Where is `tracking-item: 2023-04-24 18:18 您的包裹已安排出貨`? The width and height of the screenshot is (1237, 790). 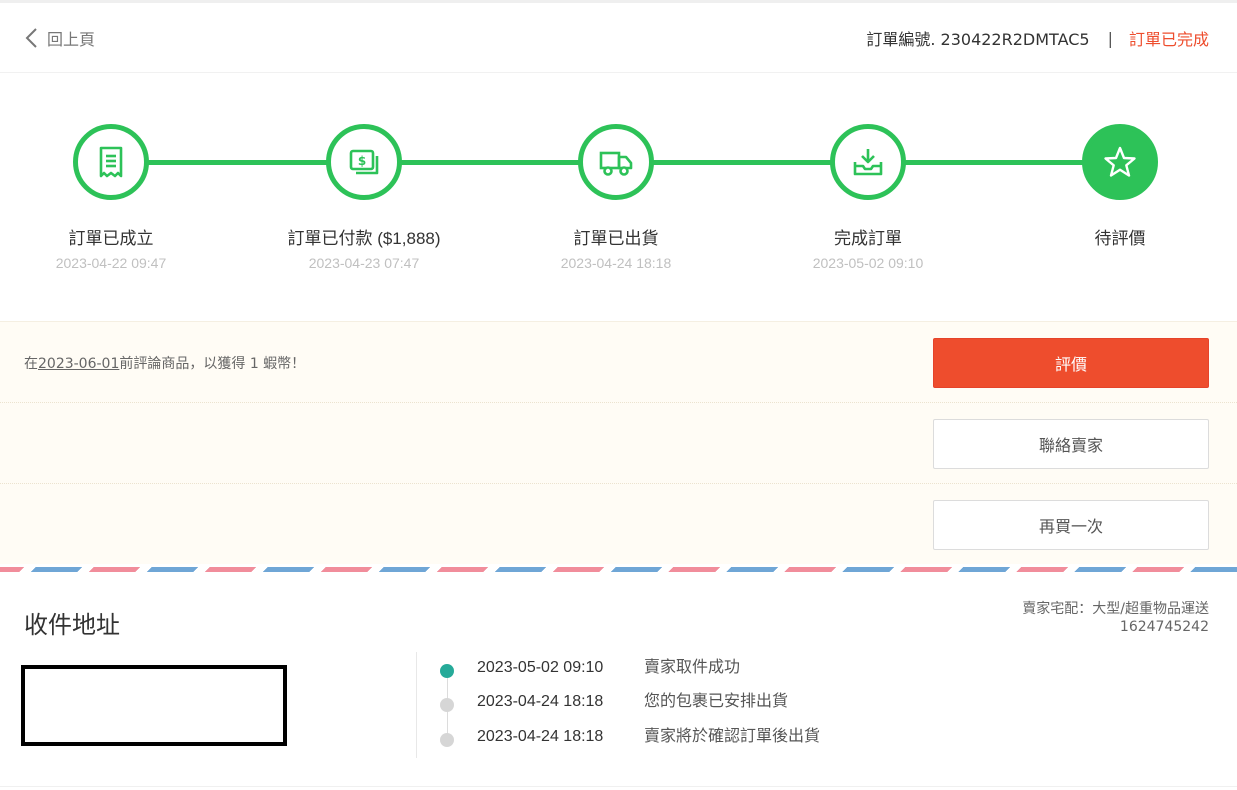 tracking-item: 2023-04-24 18:18 您的包裹已安排出貨 is located at coordinates (614, 702).